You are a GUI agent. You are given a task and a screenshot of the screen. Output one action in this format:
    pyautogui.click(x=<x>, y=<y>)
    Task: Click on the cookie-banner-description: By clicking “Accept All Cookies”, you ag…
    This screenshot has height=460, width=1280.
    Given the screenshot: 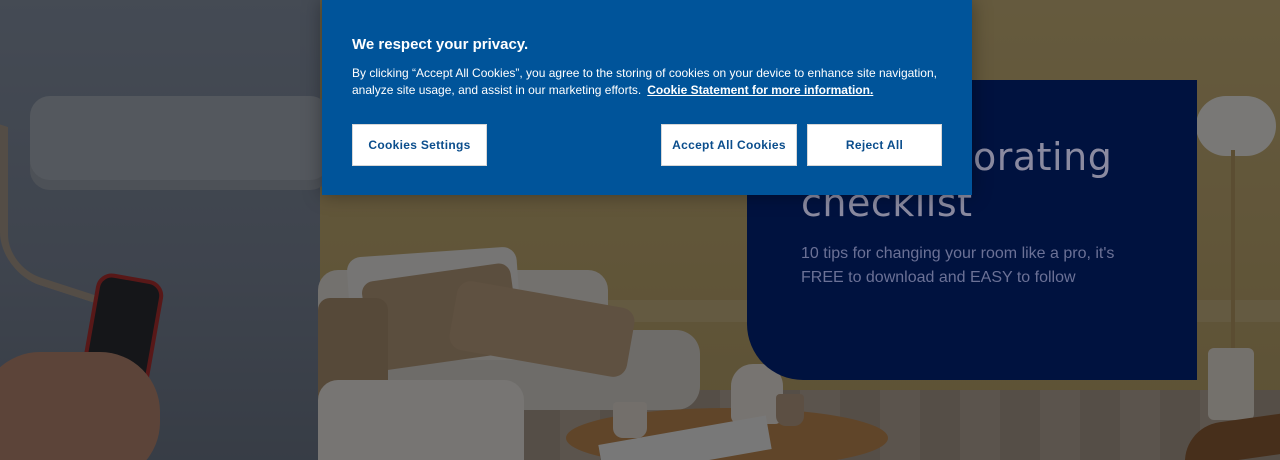 What is the action you would take?
    pyautogui.click(x=652, y=82)
    